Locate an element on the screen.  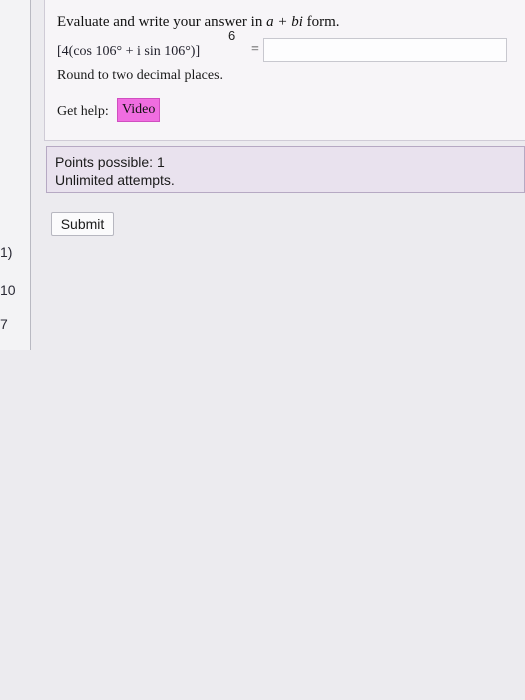
attempts-info: Unlimited attempts. is located at coordinates (115, 180).